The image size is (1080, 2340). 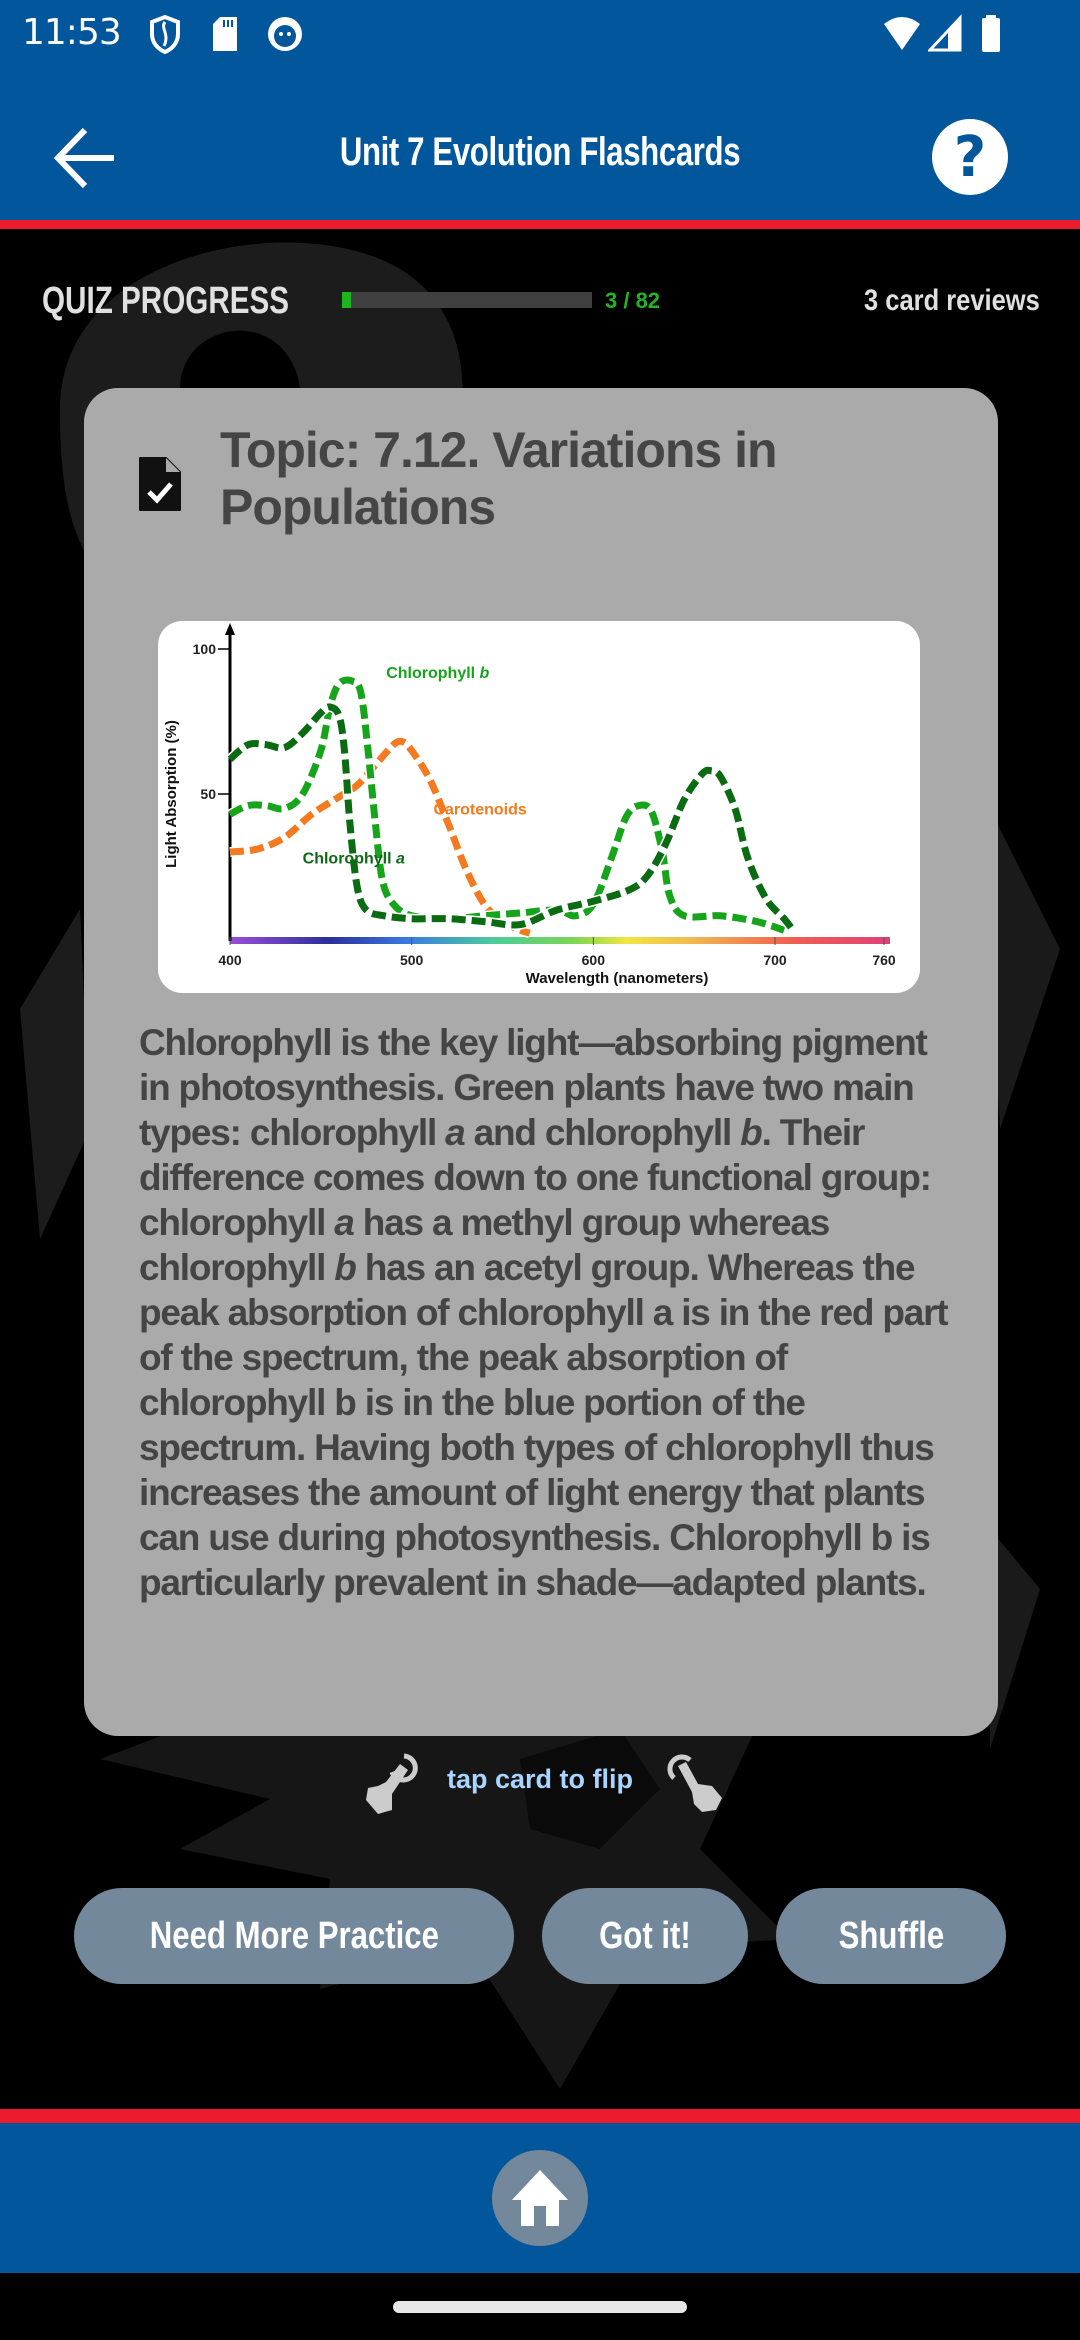 What do you see at coordinates (539, 1779) in the screenshot?
I see `flip-hint-text: tap card to flip` at bounding box center [539, 1779].